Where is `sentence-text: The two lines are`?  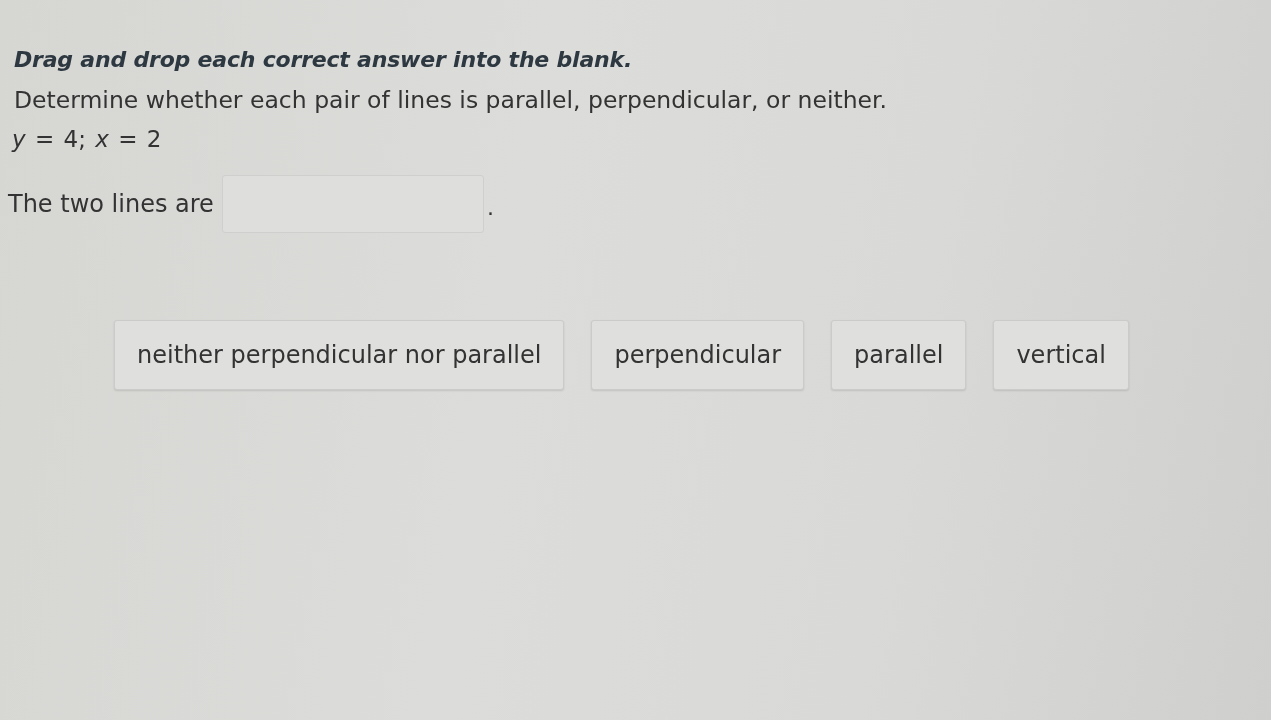 sentence-text: The two lines are is located at coordinates (111, 204).